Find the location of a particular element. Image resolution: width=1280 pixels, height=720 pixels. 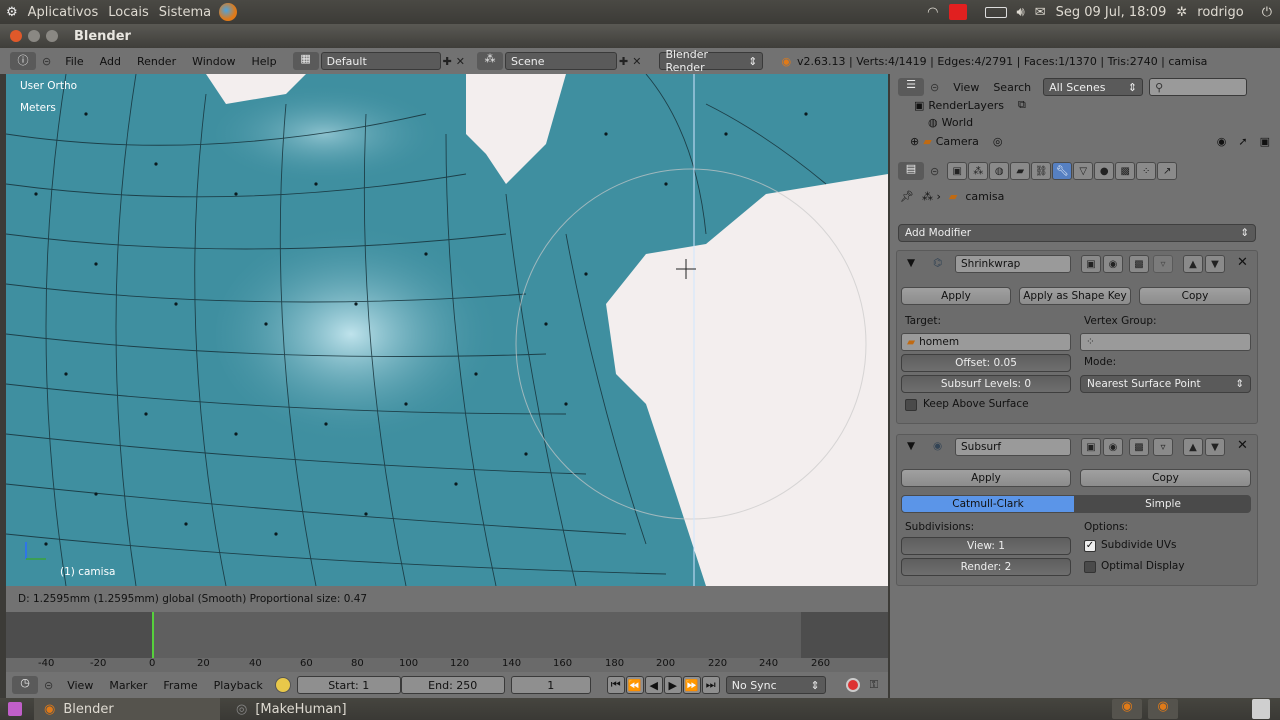

vertex-group-field: ⁘ is located at coordinates (1165, 342).